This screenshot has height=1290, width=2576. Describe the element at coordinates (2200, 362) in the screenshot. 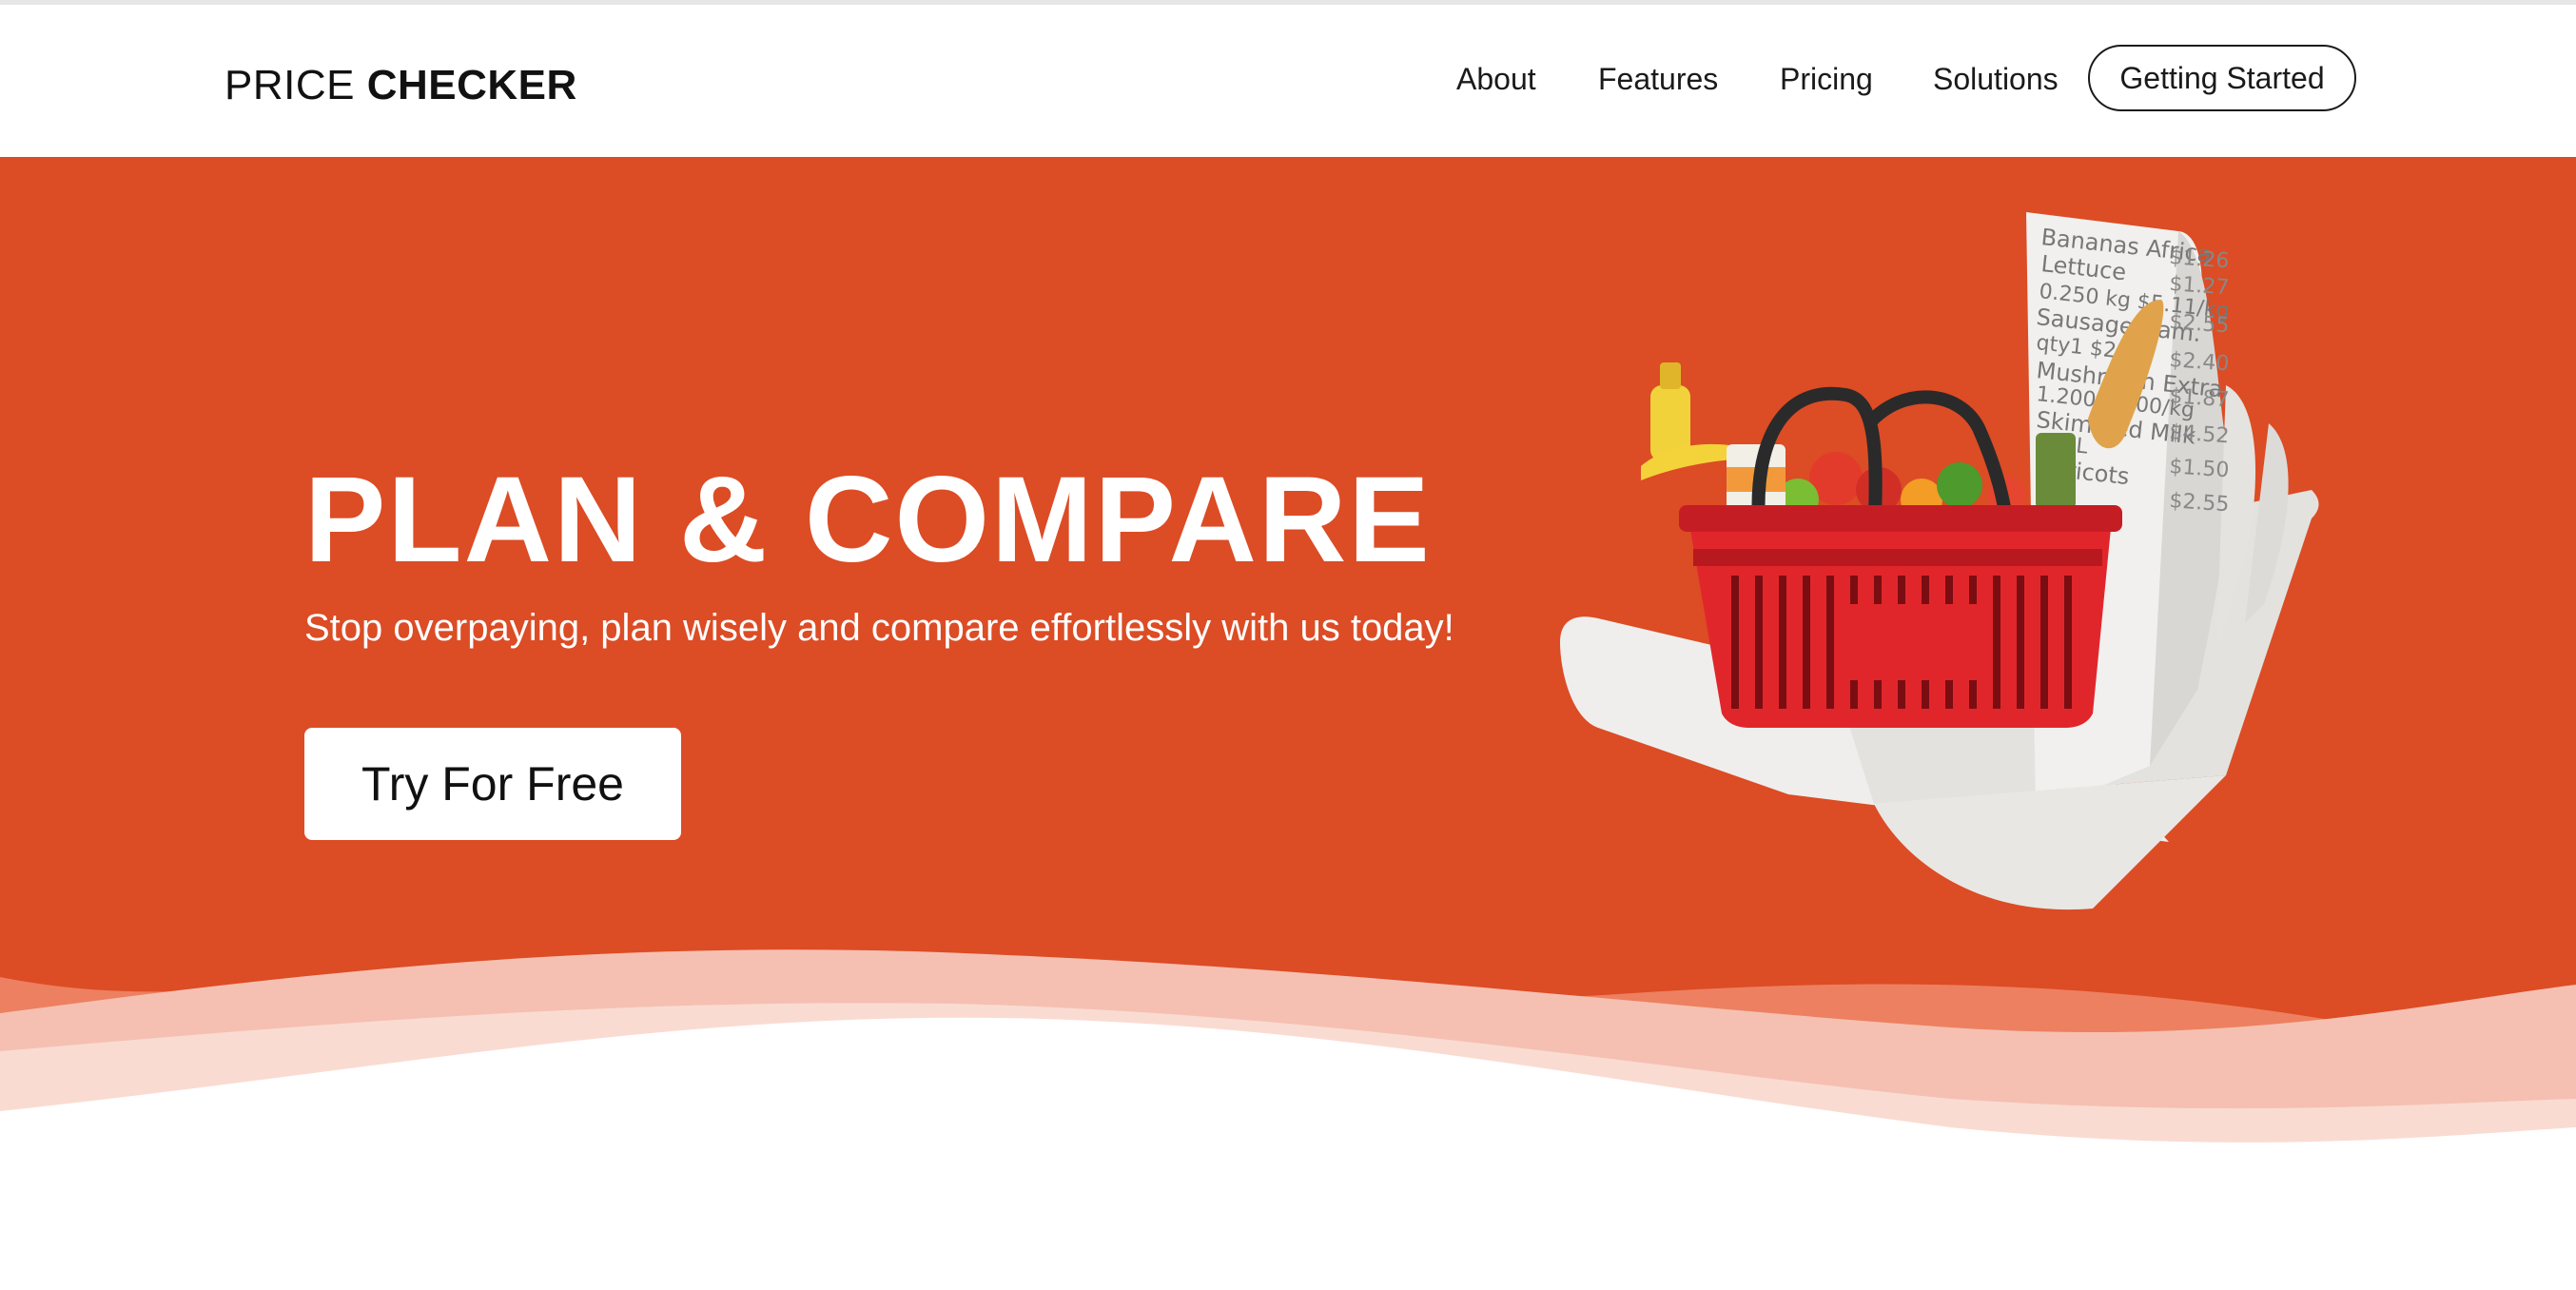

I see `svg-text: $2.40` at that location.